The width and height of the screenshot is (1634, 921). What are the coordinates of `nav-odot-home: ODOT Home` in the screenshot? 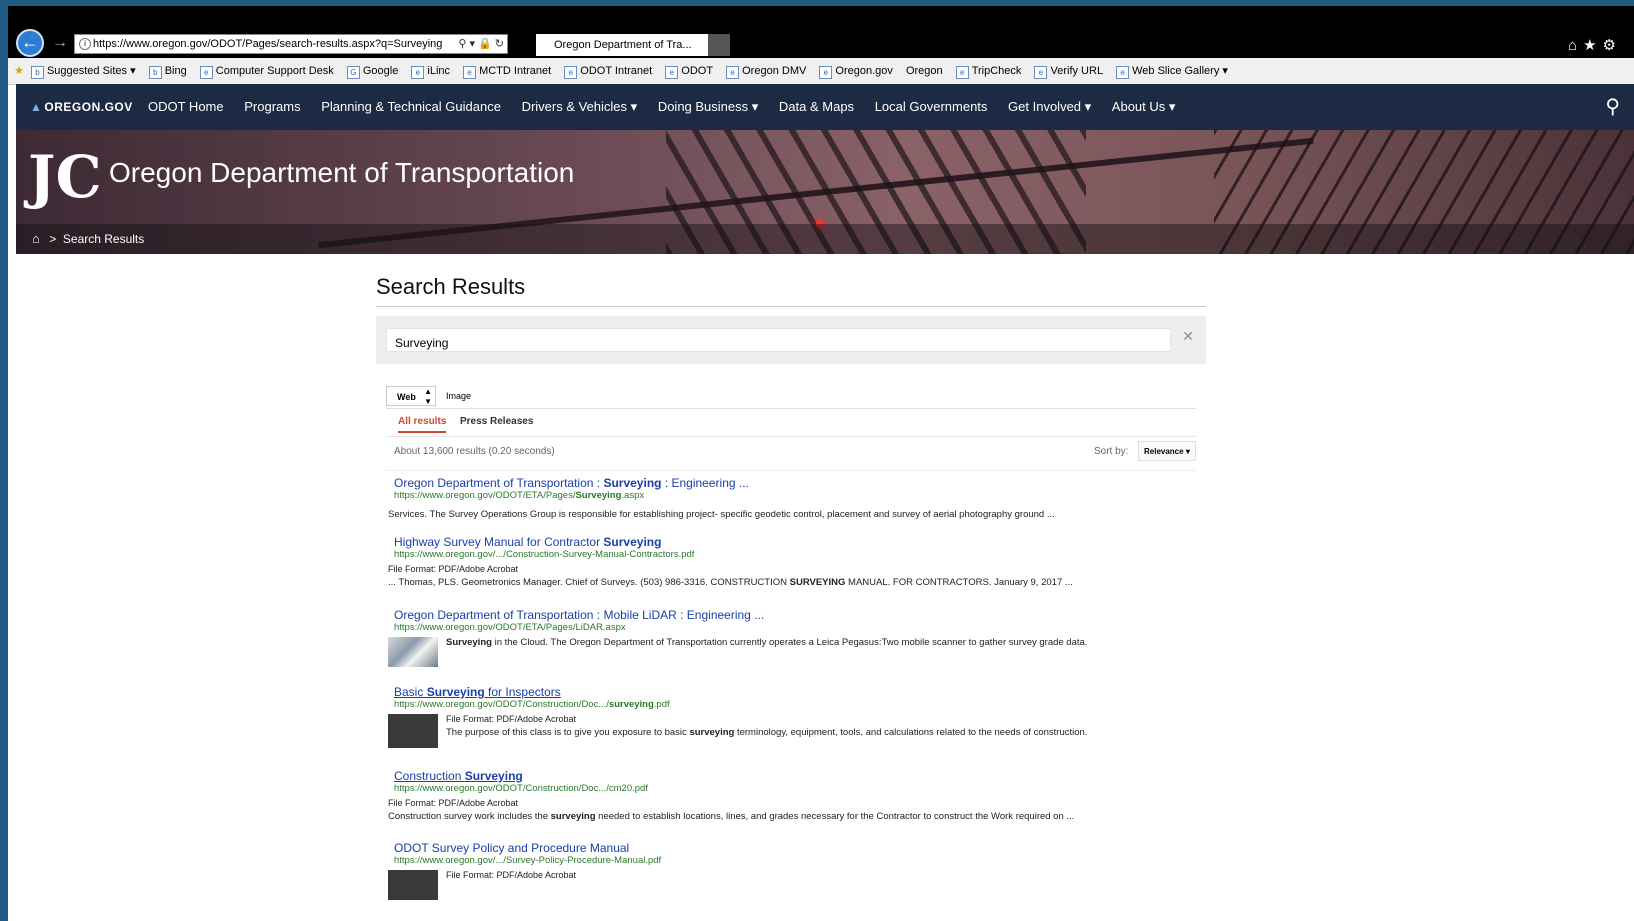 It's located at (186, 107).